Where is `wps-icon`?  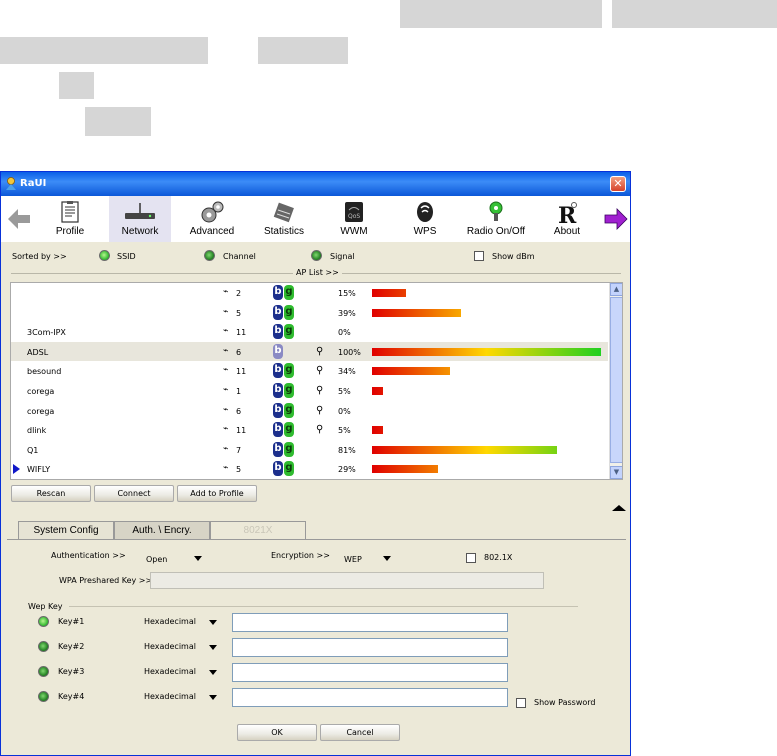
wps-icon is located at coordinates (425, 212).